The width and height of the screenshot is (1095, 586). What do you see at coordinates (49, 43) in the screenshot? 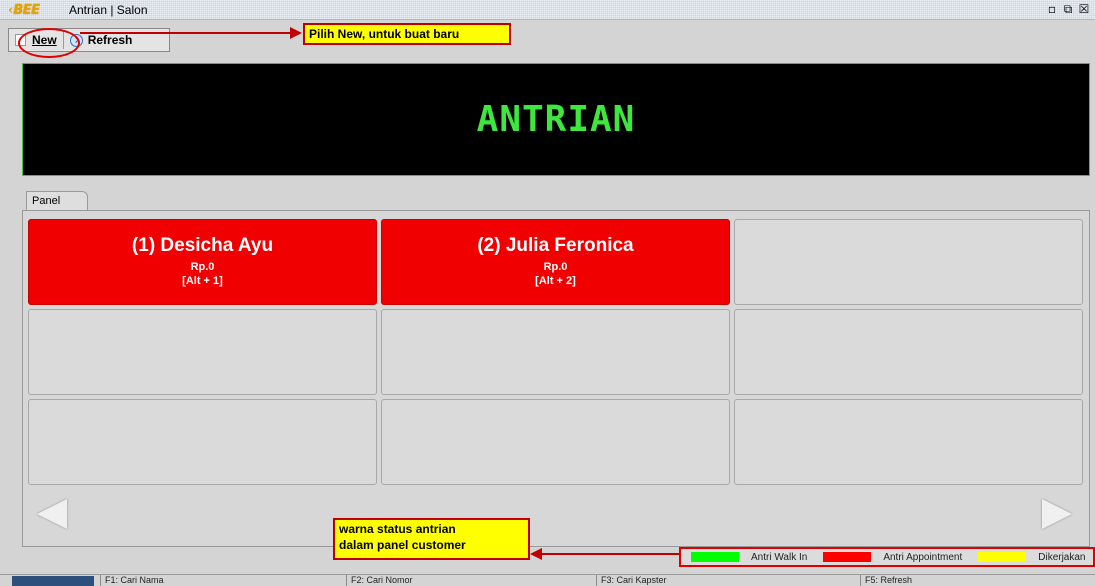
I see `new-highlight-ellipse` at bounding box center [49, 43].